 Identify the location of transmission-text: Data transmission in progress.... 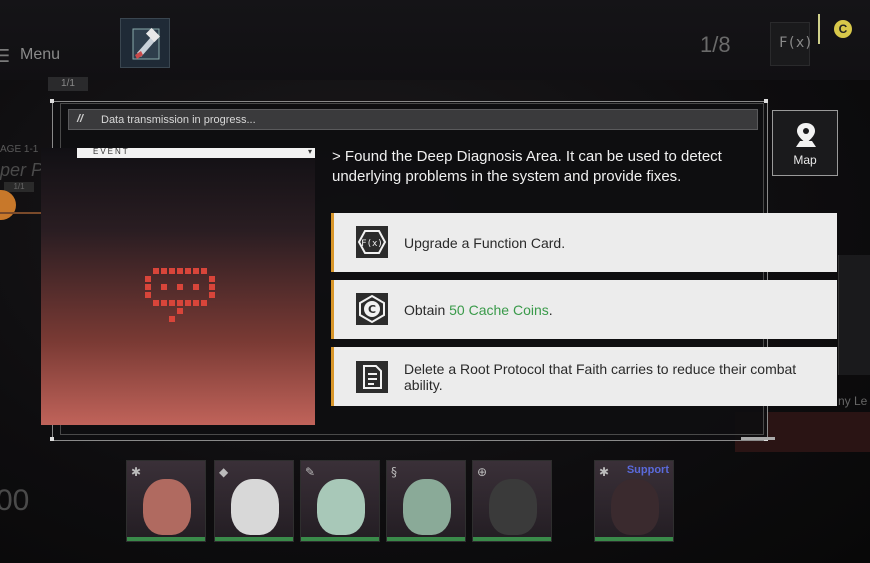
(178, 120).